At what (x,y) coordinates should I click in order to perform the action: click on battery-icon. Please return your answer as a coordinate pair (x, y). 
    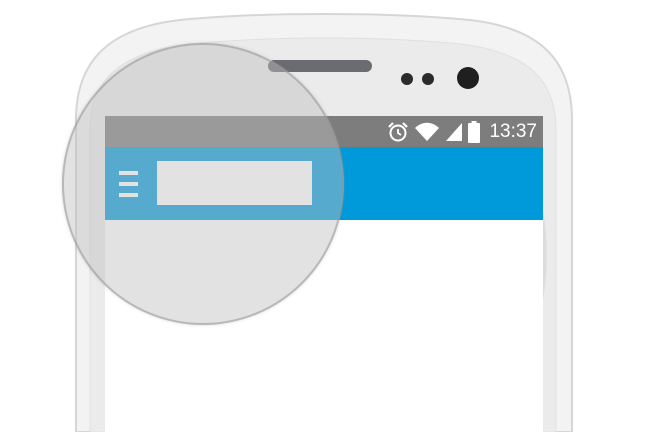
    Looking at the image, I should click on (474, 131).